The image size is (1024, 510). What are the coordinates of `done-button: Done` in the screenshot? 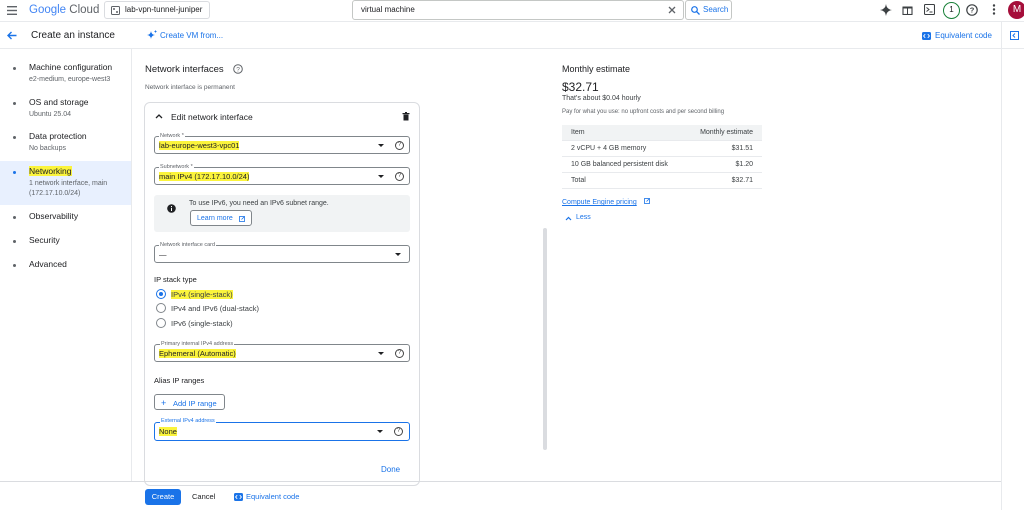 It's located at (390, 469).